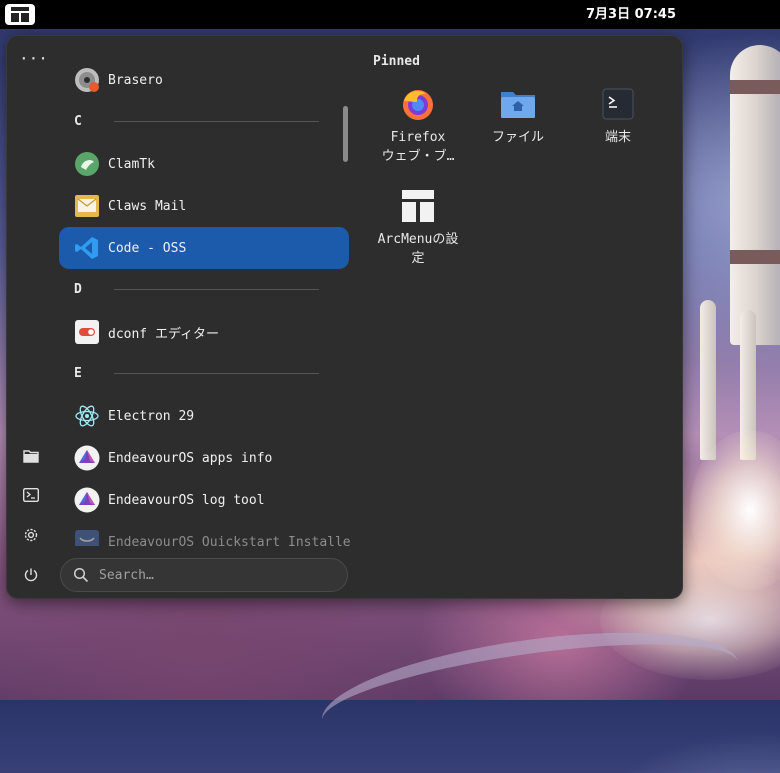  Describe the element at coordinates (396, 61) in the screenshot. I see `pinned-section-title: Pinned` at that location.